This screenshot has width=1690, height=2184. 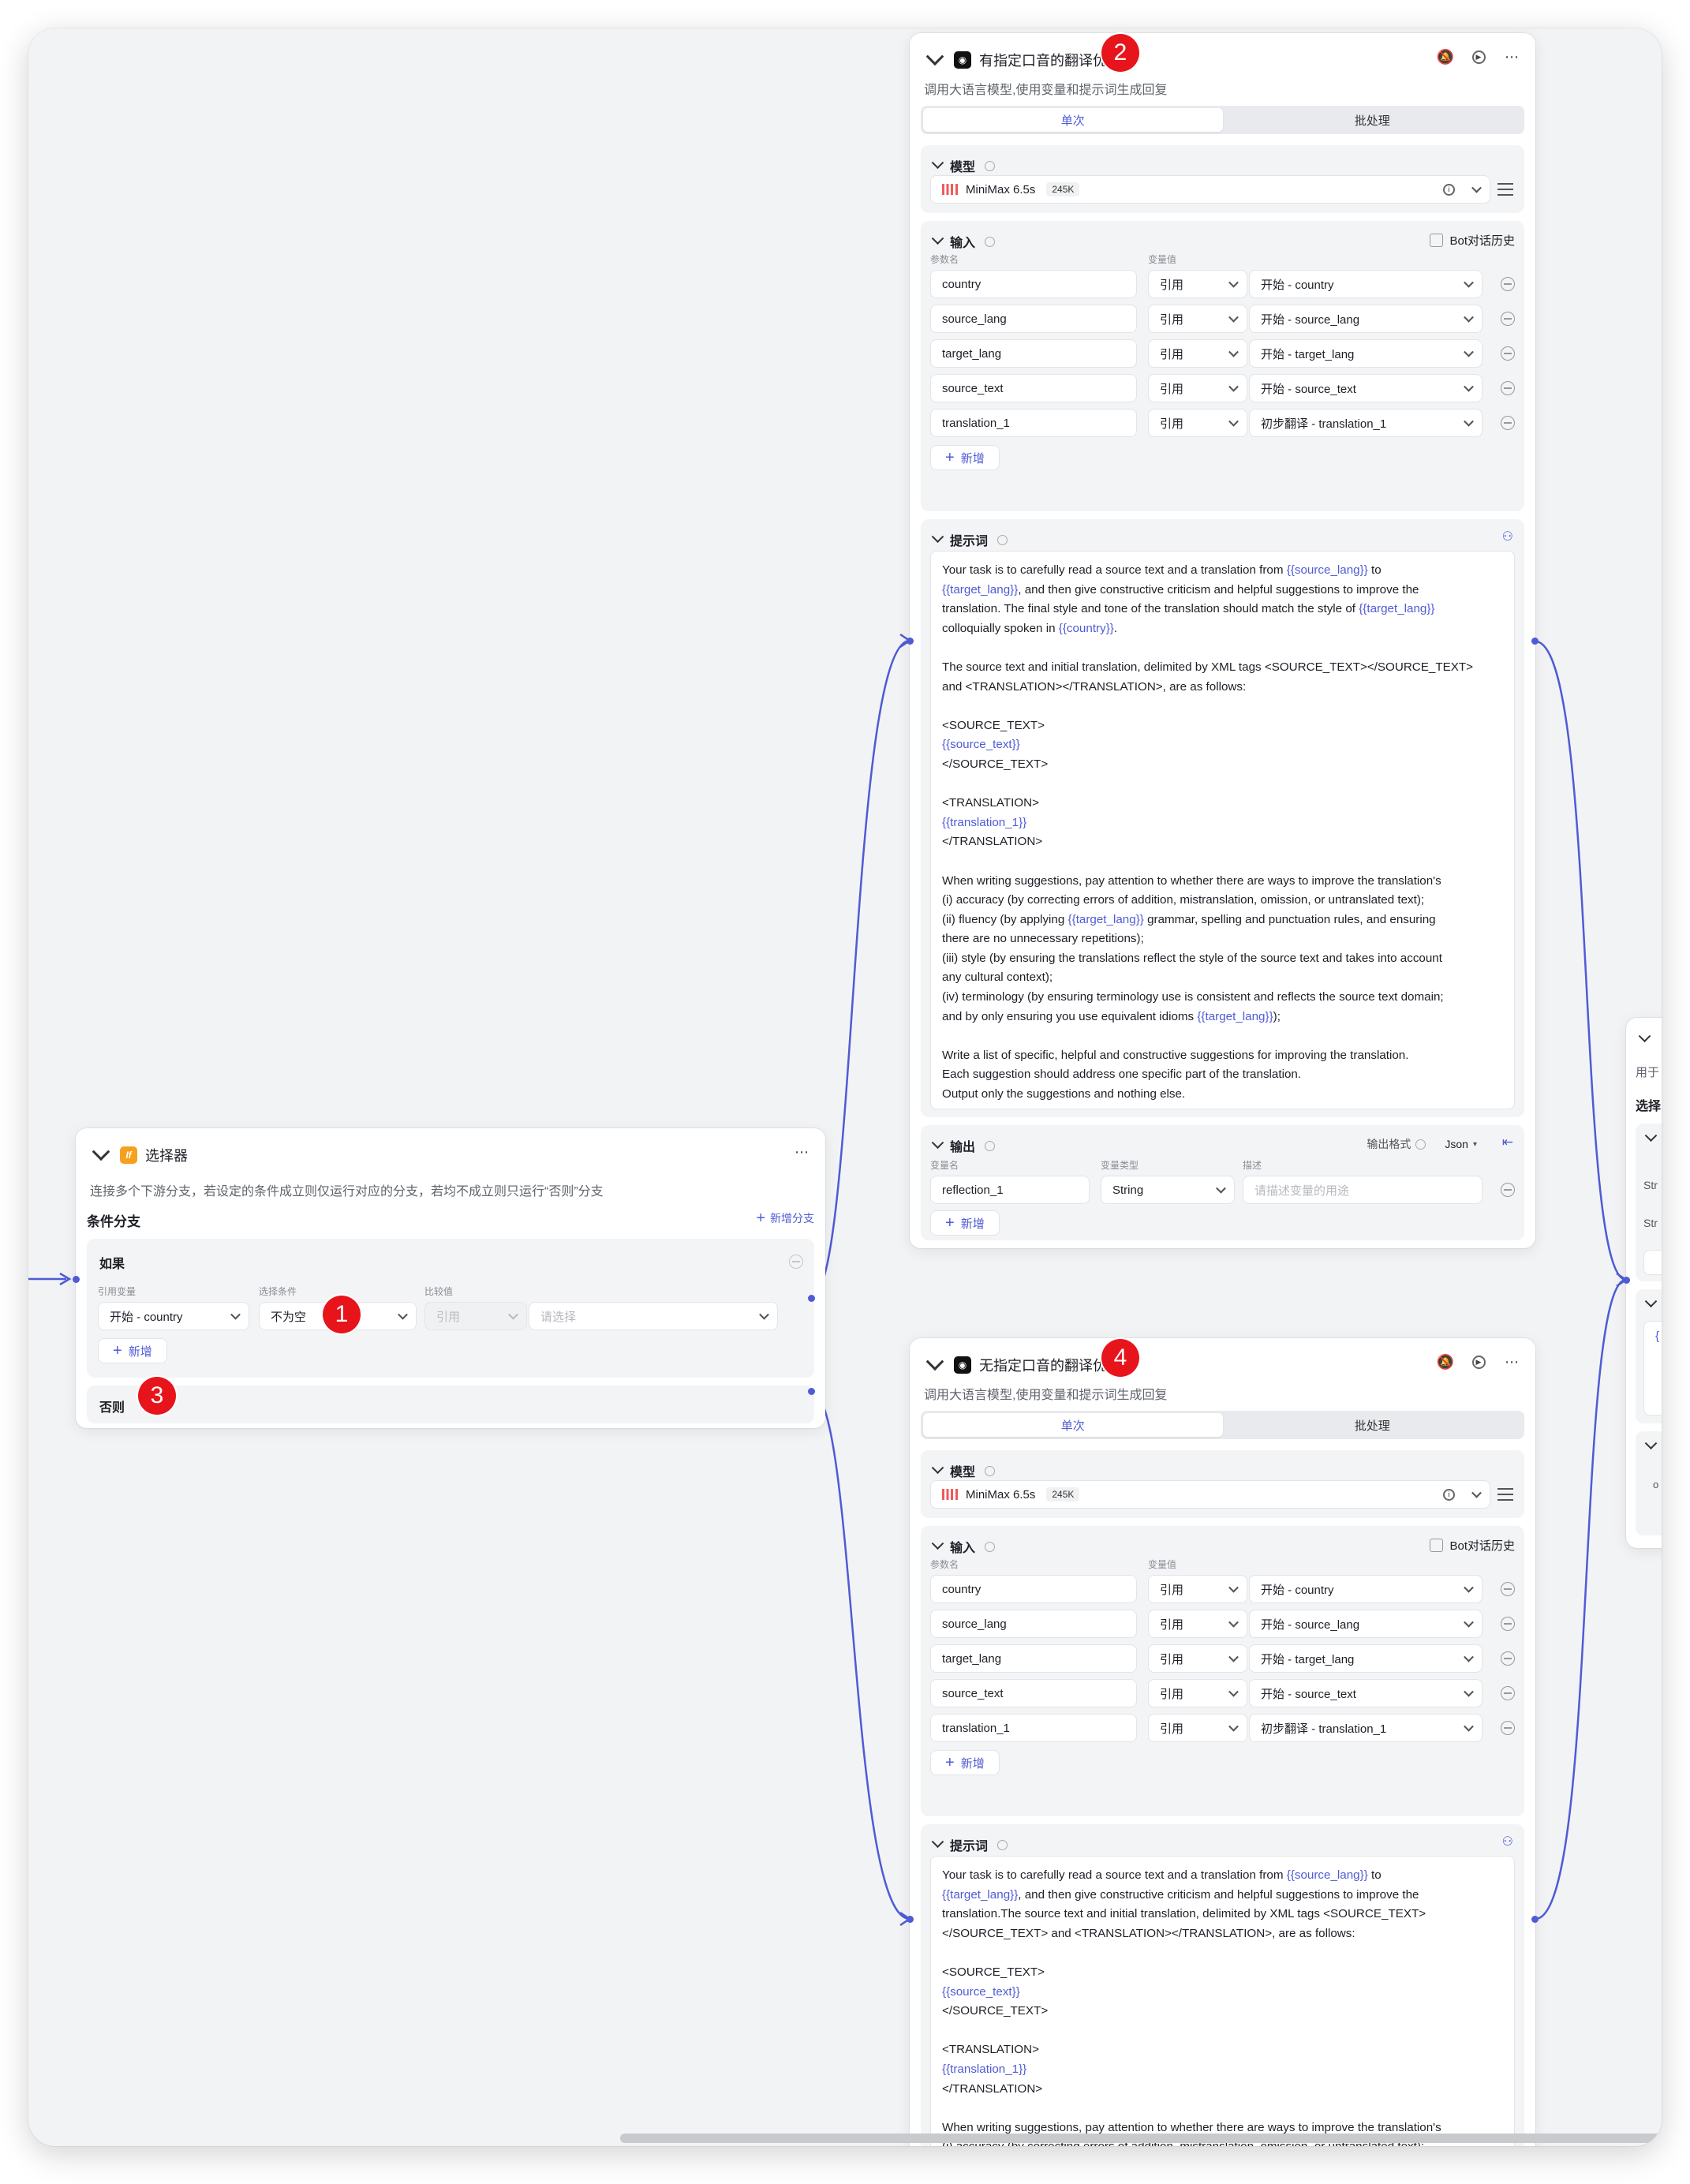 I want to click on add-output-button: + 新增, so click(x=965, y=1223).